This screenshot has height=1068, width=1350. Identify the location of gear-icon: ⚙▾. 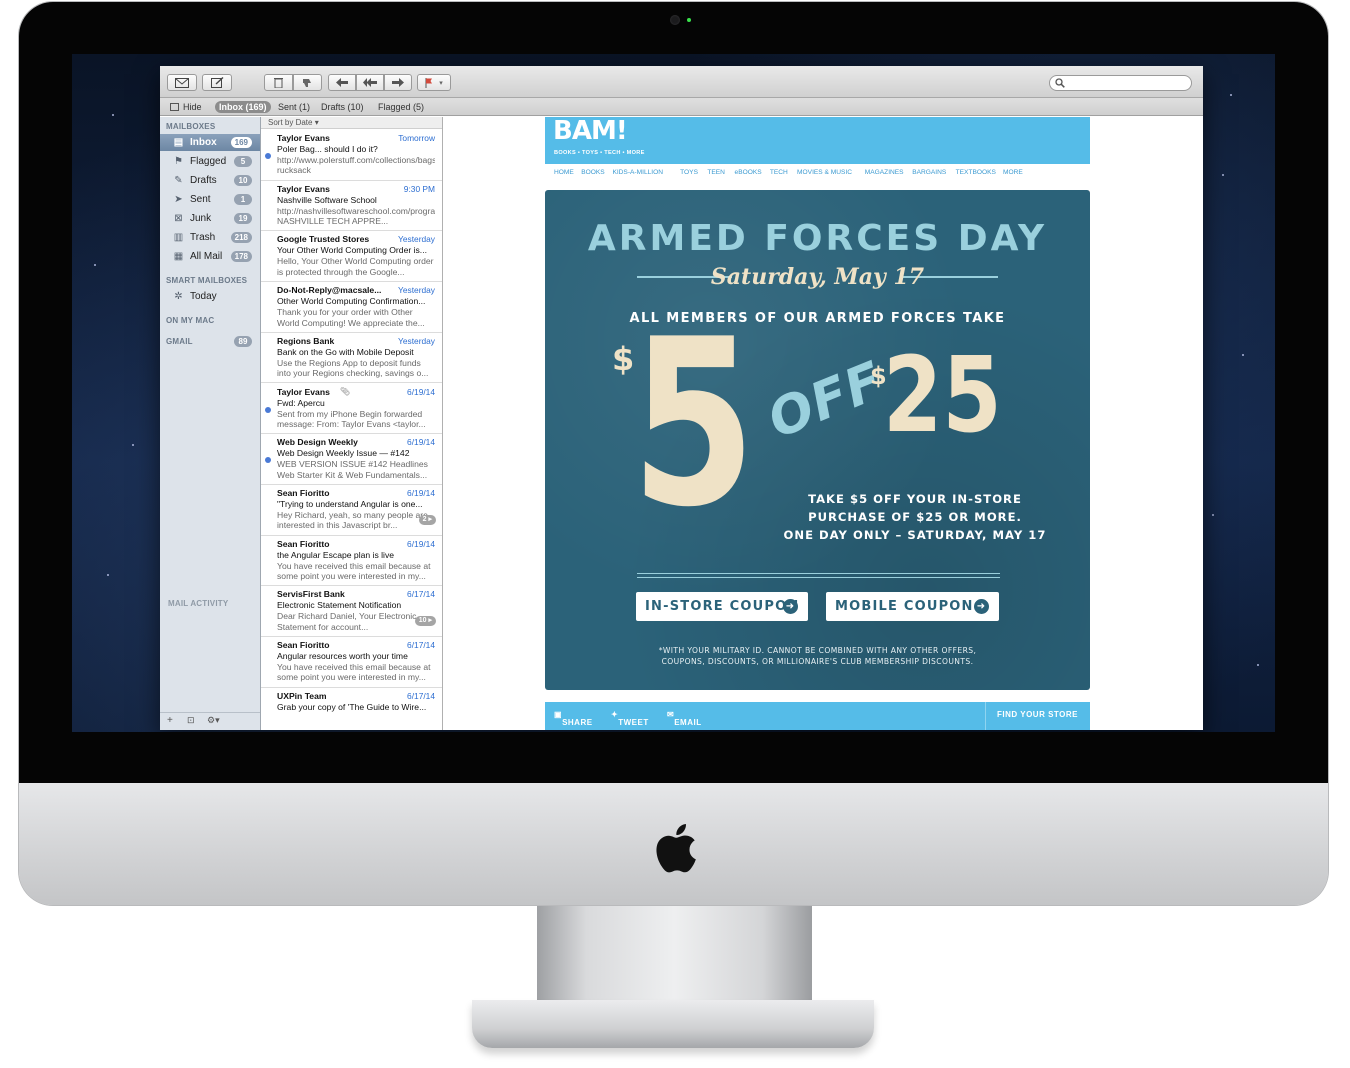
(213, 720).